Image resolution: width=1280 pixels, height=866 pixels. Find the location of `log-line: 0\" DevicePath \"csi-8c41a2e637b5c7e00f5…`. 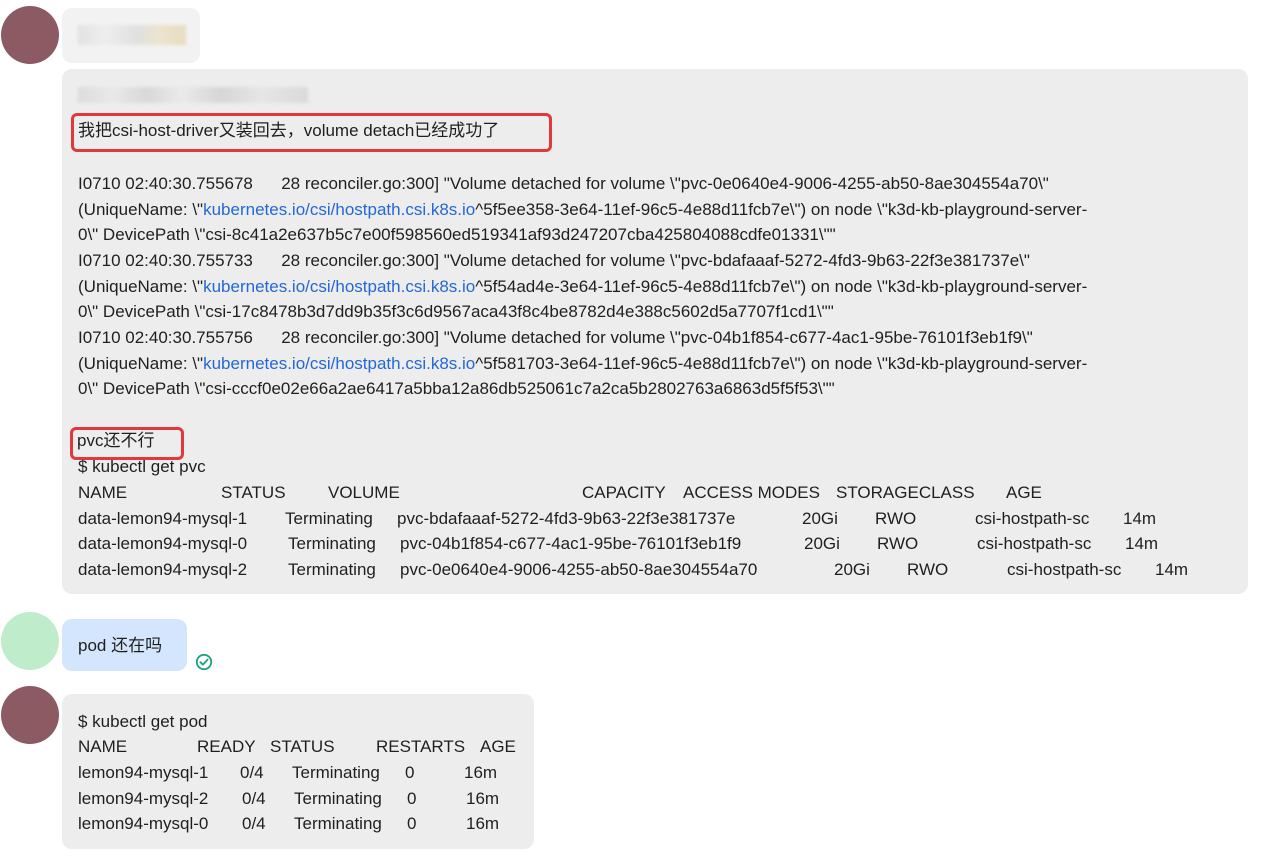

log-line: 0\" DevicePath \"csi-8c41a2e637b5c7e00f5… is located at coordinates (457, 234).